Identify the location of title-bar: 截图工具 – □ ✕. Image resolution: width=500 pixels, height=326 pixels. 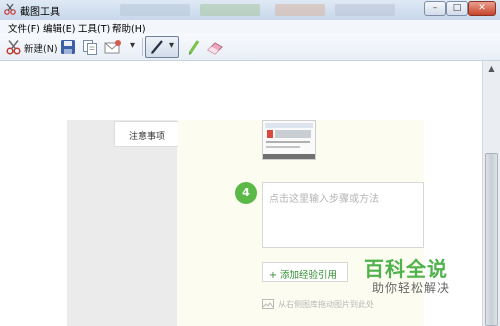
(250, 10).